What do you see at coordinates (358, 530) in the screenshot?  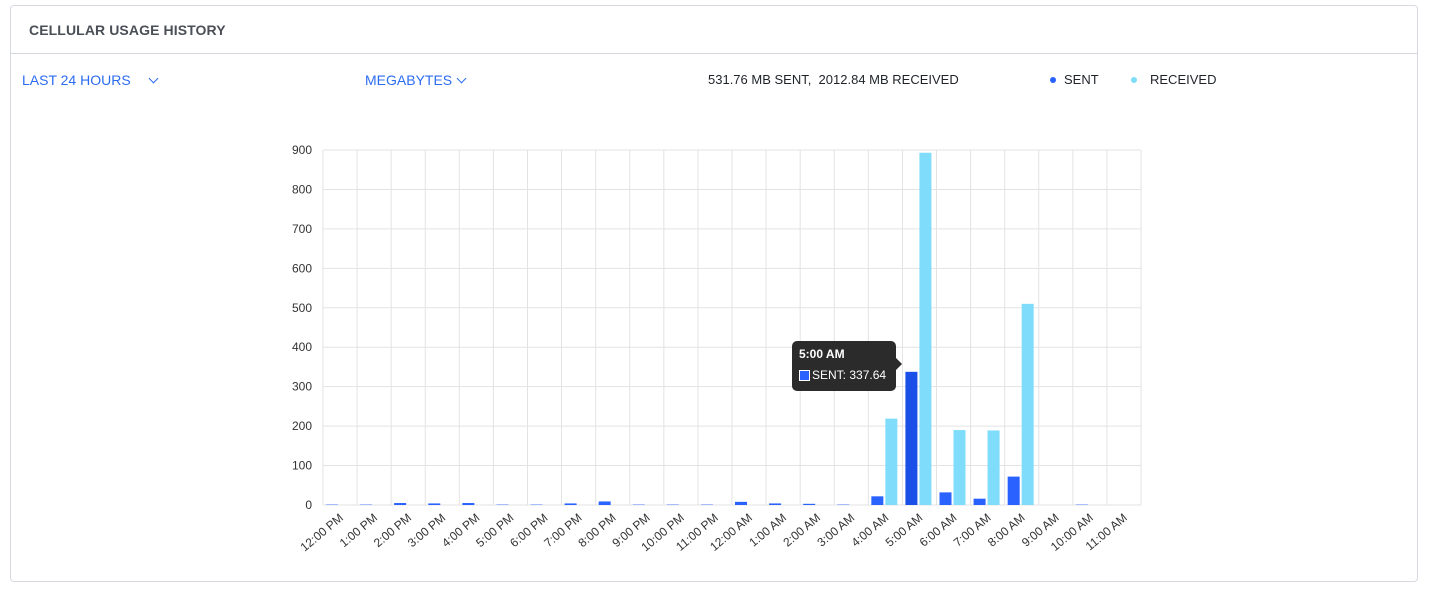 I see `x-tick-label: 1:00 PM` at bounding box center [358, 530].